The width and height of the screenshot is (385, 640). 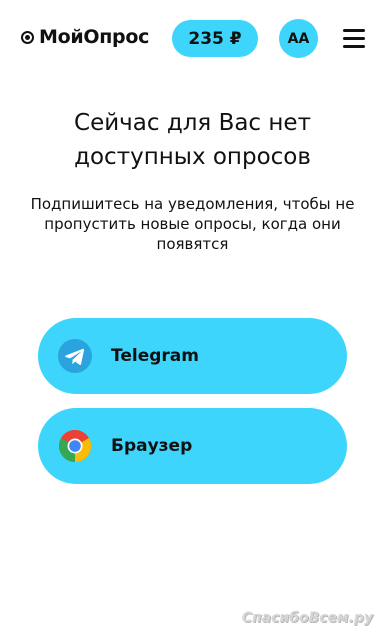 I want to click on hamburger-menu-icon, so click(x=354, y=39).